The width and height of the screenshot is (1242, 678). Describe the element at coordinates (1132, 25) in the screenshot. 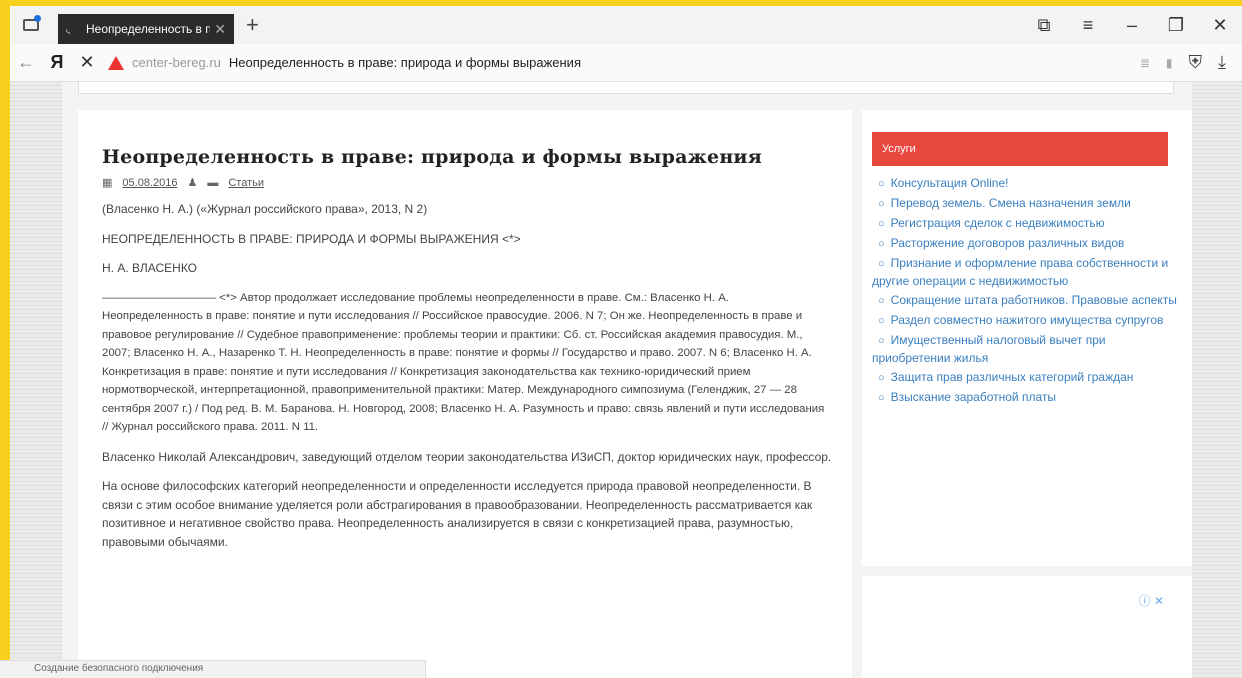

I see `minimize-button: –` at that location.